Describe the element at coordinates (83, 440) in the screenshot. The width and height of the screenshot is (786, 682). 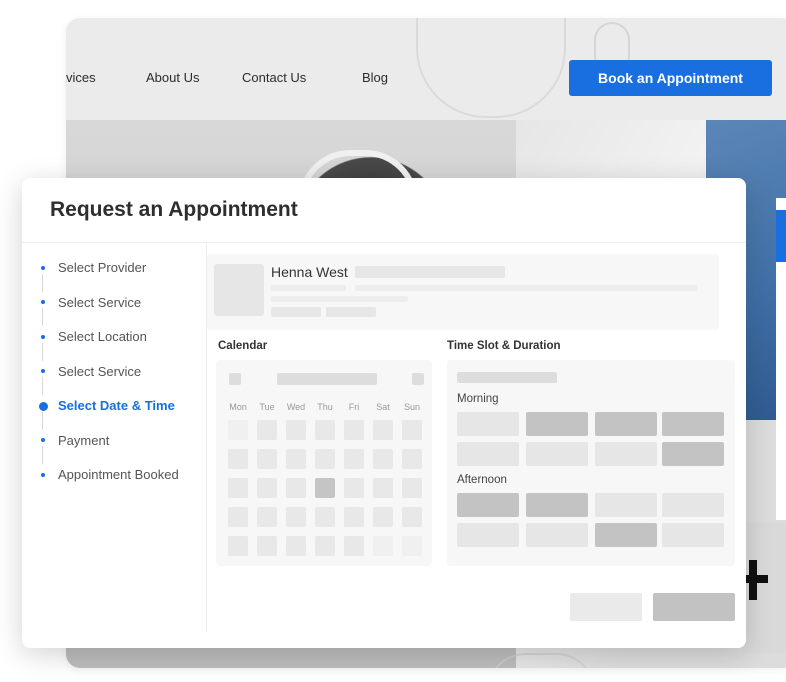
I see `step-payment: Payment` at that location.